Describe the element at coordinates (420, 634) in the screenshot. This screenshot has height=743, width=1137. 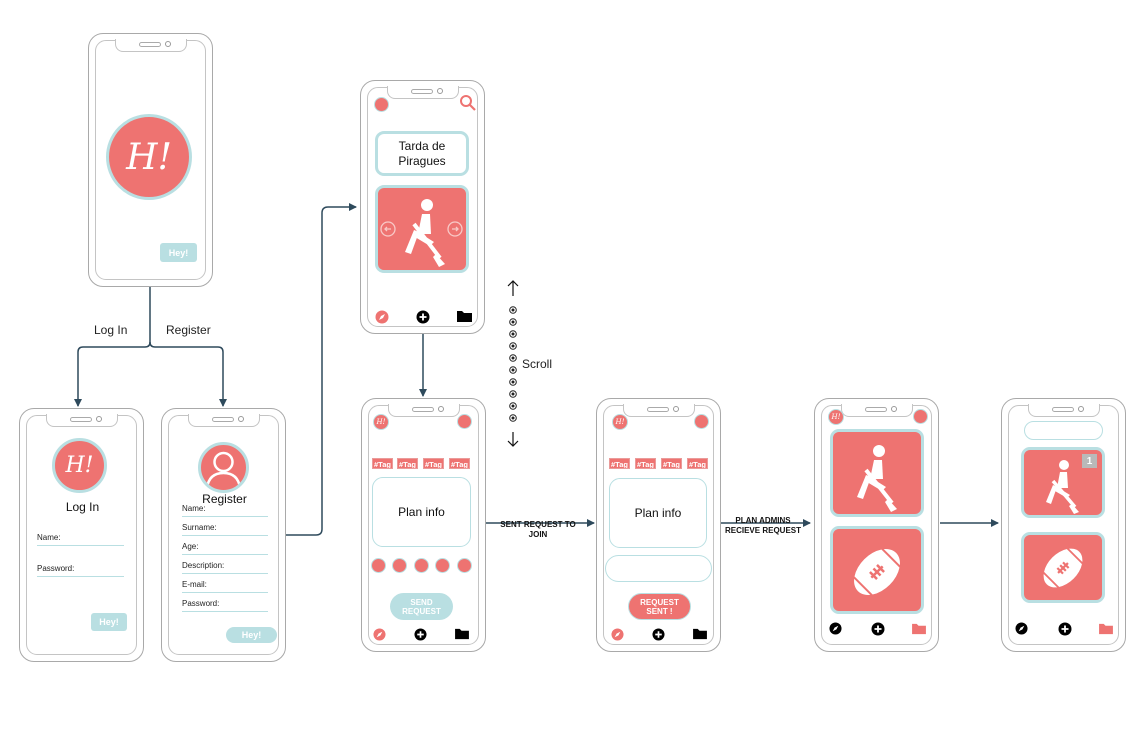
I see `detail-add-icon` at that location.